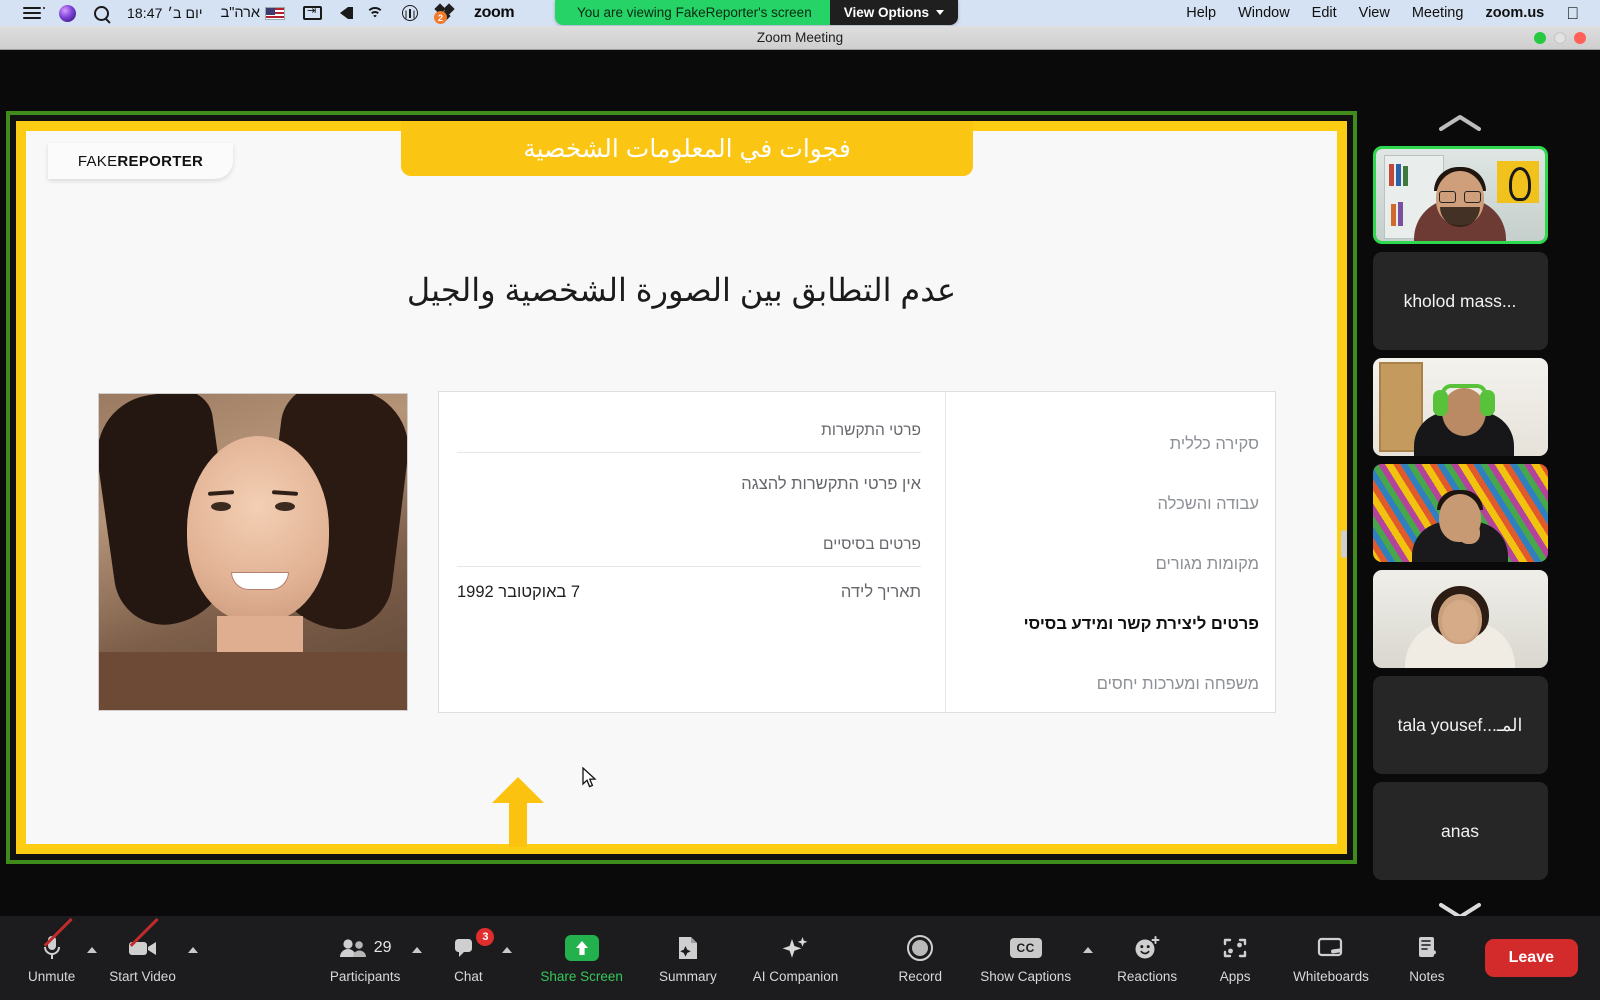  Describe the element at coordinates (1331, 976) in the screenshot. I see `whiteboards-label: Whiteboards` at that location.